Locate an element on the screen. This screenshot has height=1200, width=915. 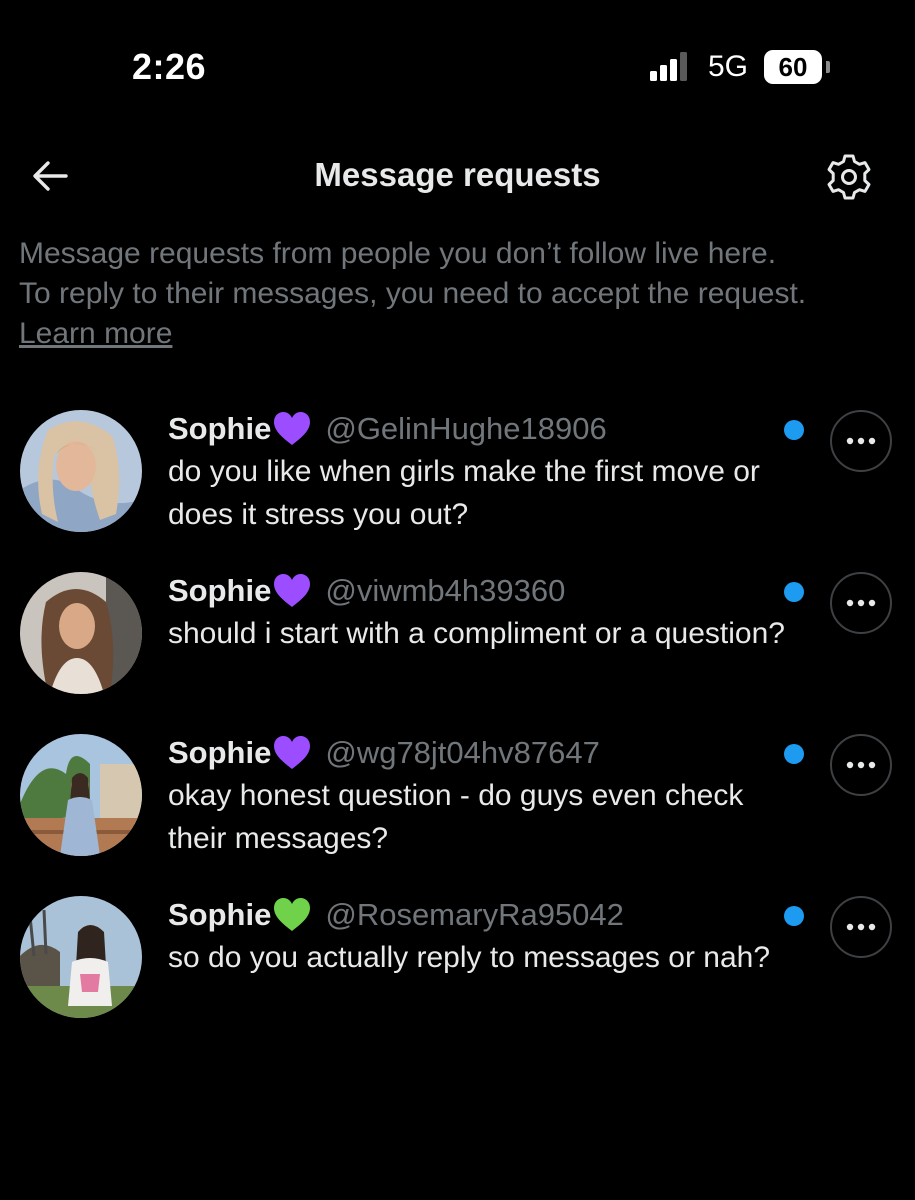
battery-icon: 60 is located at coordinates (793, 67).